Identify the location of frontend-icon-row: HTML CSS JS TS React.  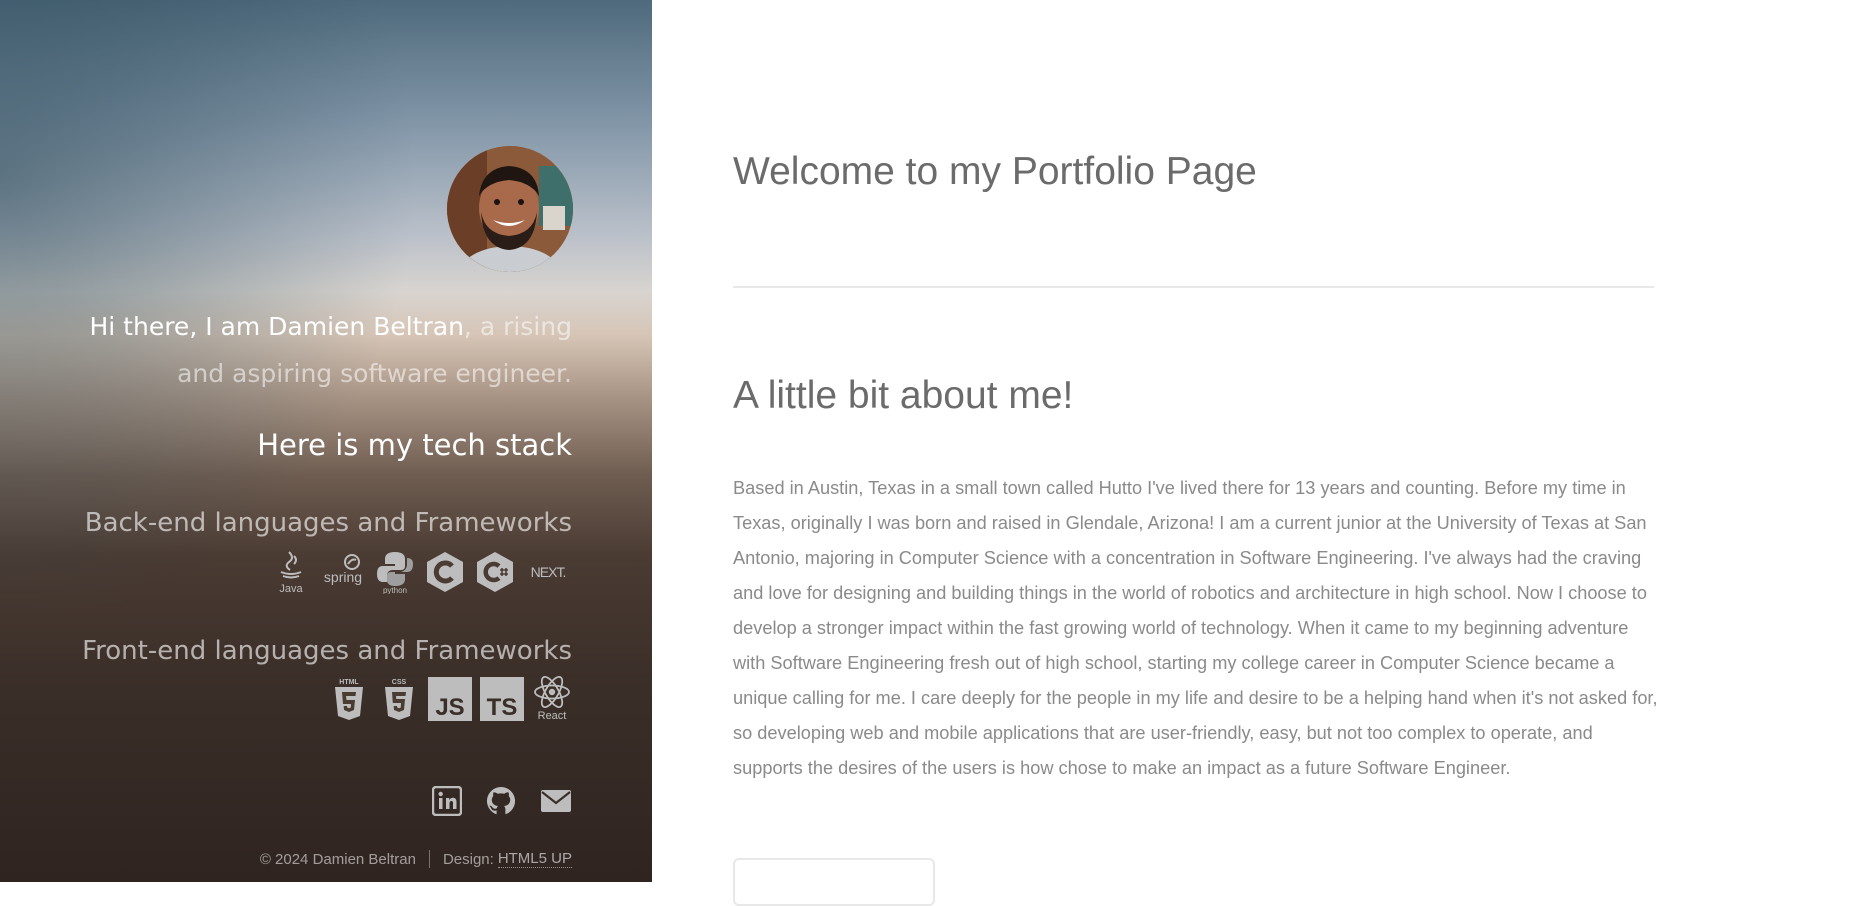
(450, 699).